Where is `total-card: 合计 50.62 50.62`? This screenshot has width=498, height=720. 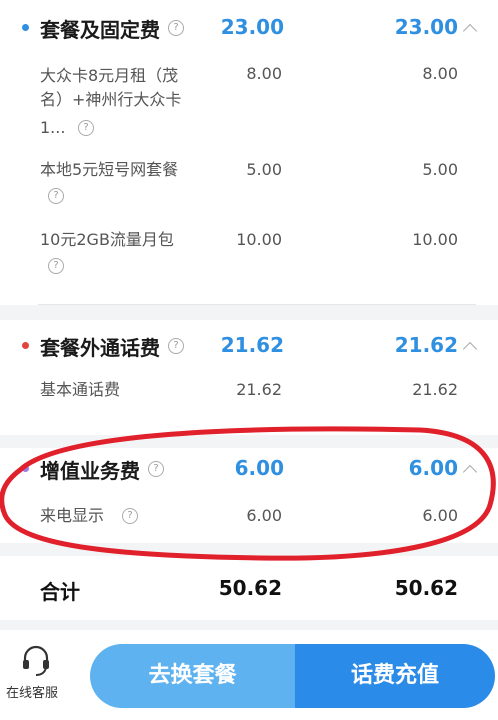
total-card: 合计 50.62 50.62 is located at coordinates (249, 588).